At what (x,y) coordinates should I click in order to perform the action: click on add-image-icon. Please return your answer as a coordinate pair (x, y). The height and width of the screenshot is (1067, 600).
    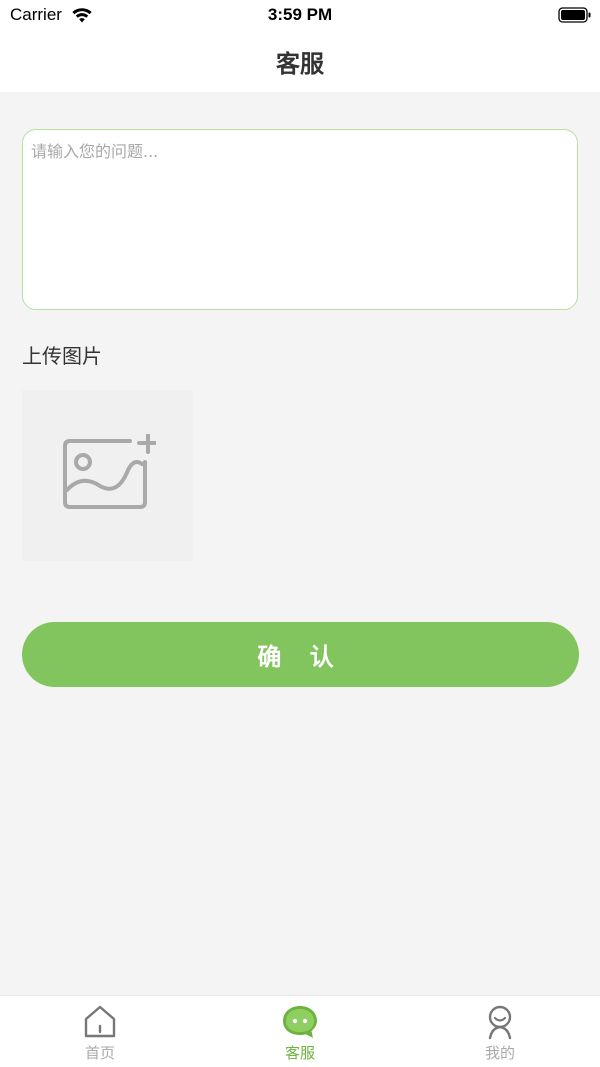
    Looking at the image, I should click on (109, 471).